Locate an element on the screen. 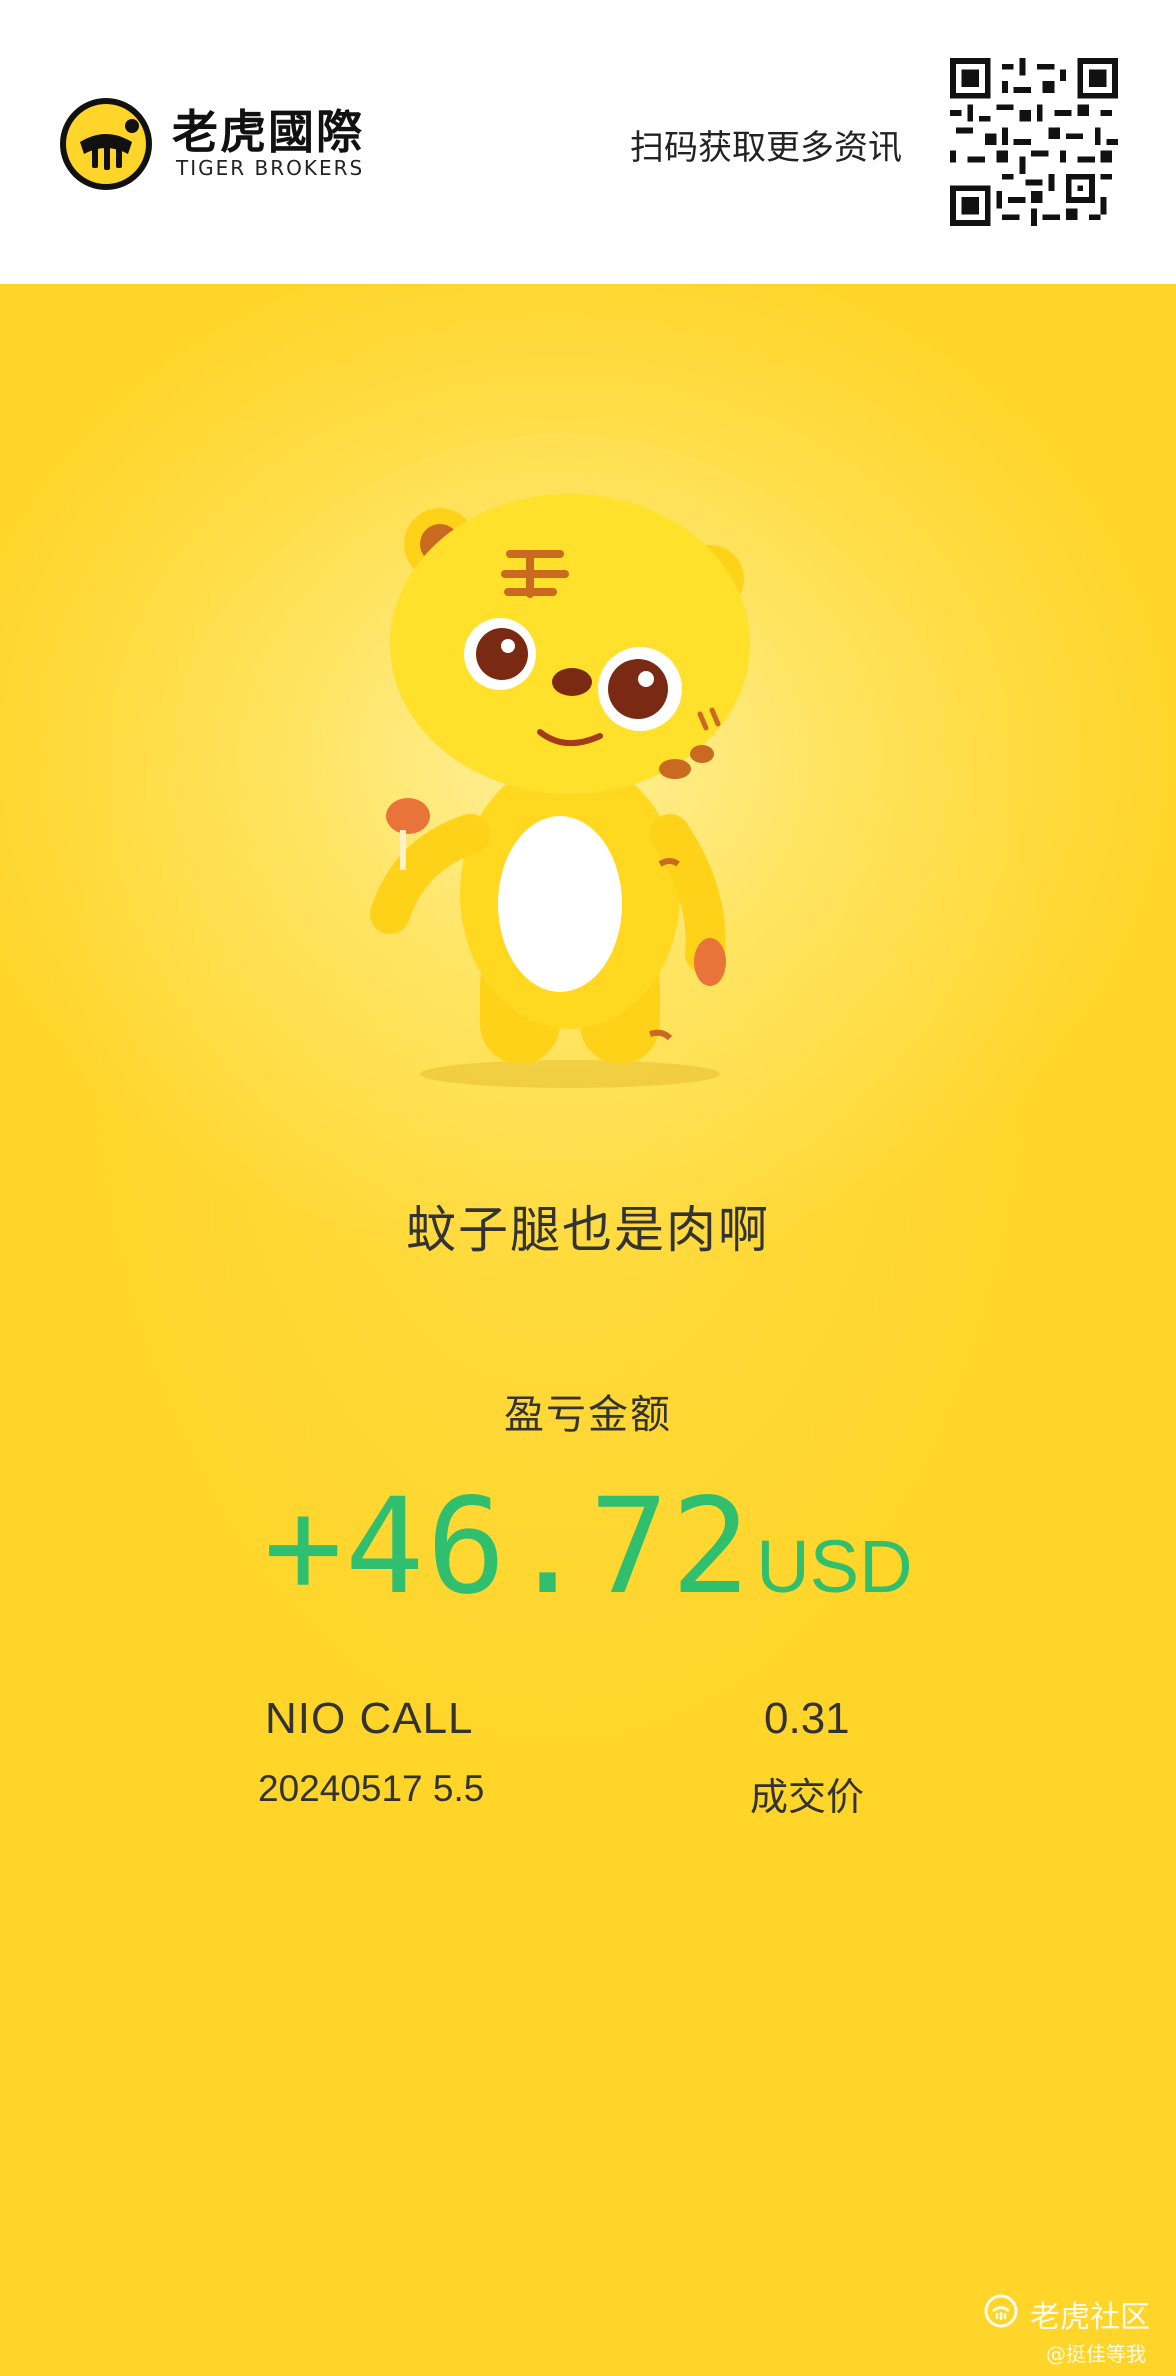  pnl-amount: +46.72USD is located at coordinates (588, 1547).